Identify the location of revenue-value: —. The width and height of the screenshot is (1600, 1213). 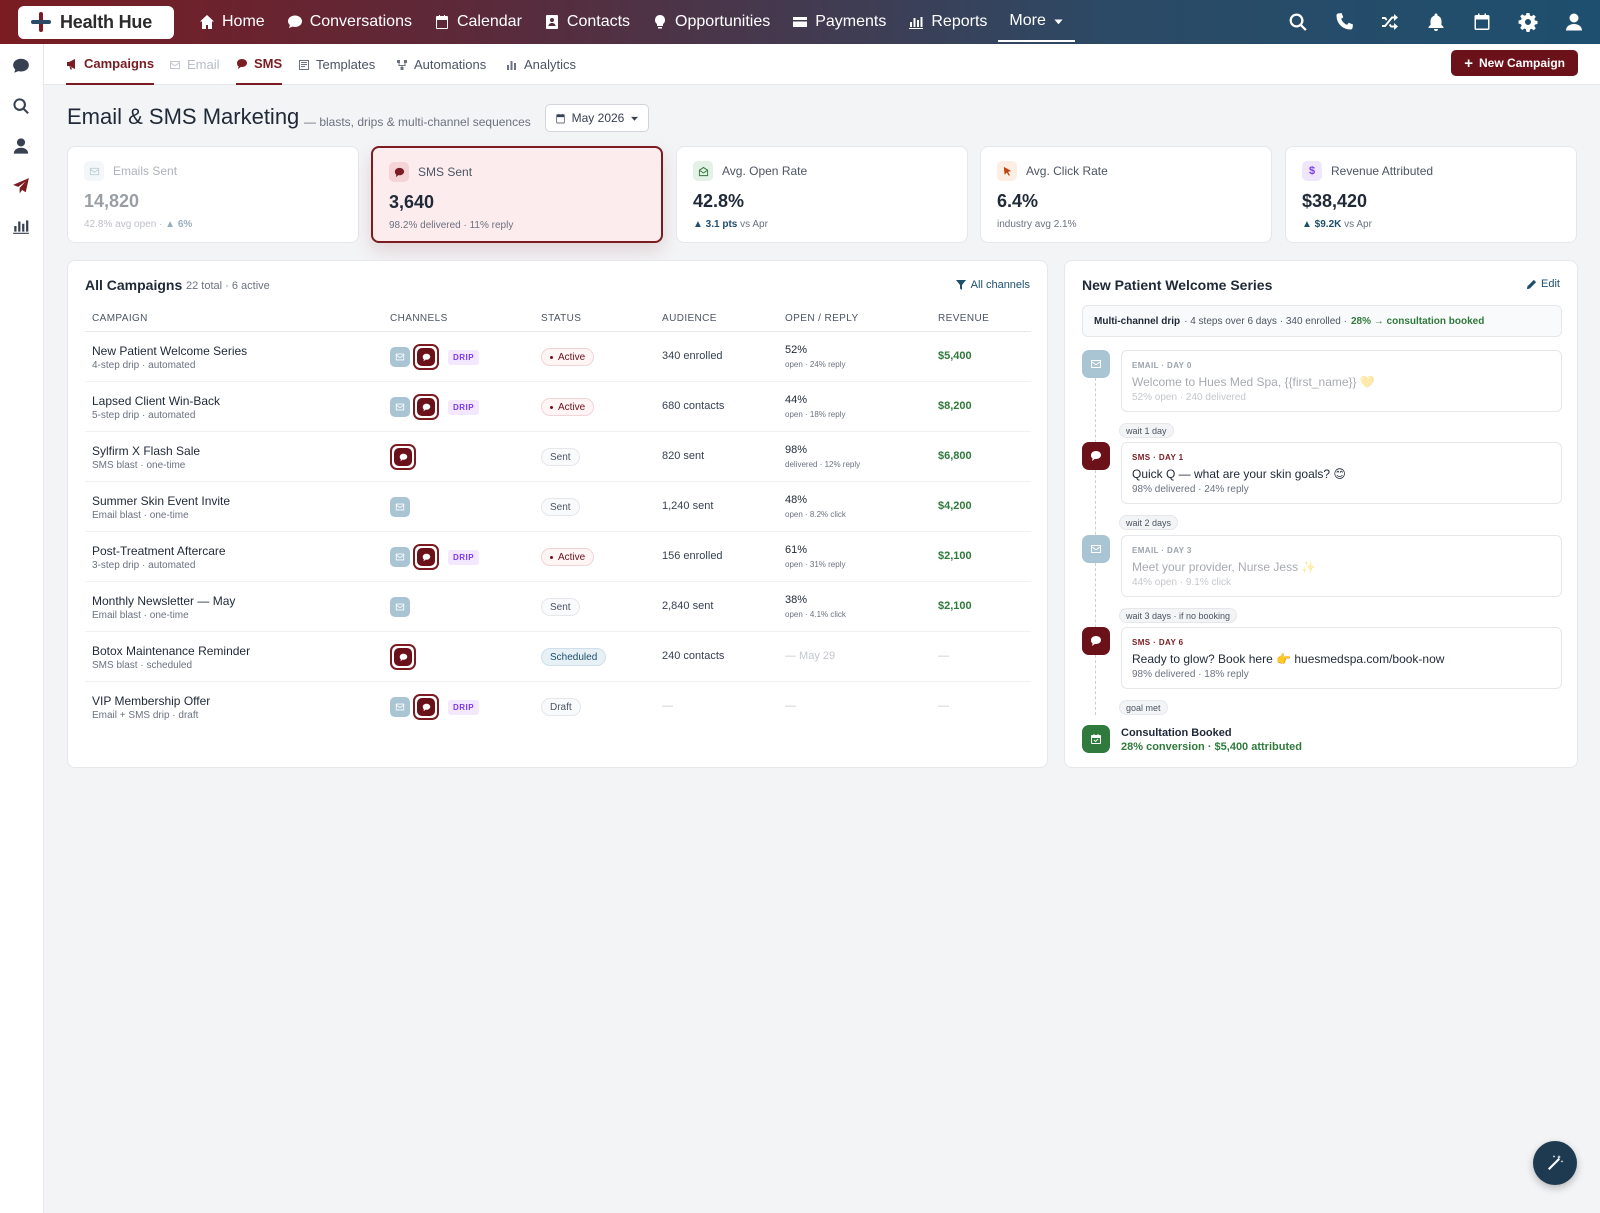
(943, 706).